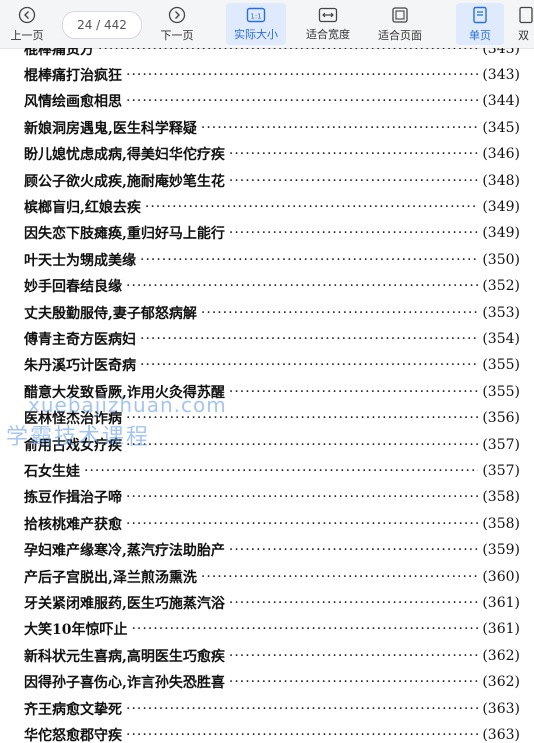  Describe the element at coordinates (272, 260) in the screenshot. I see `toc-entry: 叶天士为甥成美缘 (350)` at that location.